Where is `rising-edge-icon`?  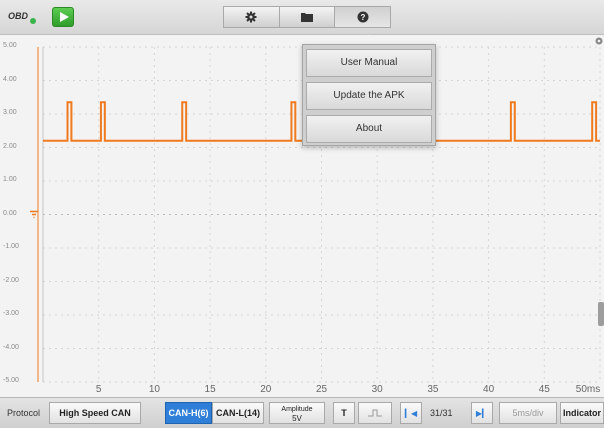 rising-edge-icon is located at coordinates (375, 413).